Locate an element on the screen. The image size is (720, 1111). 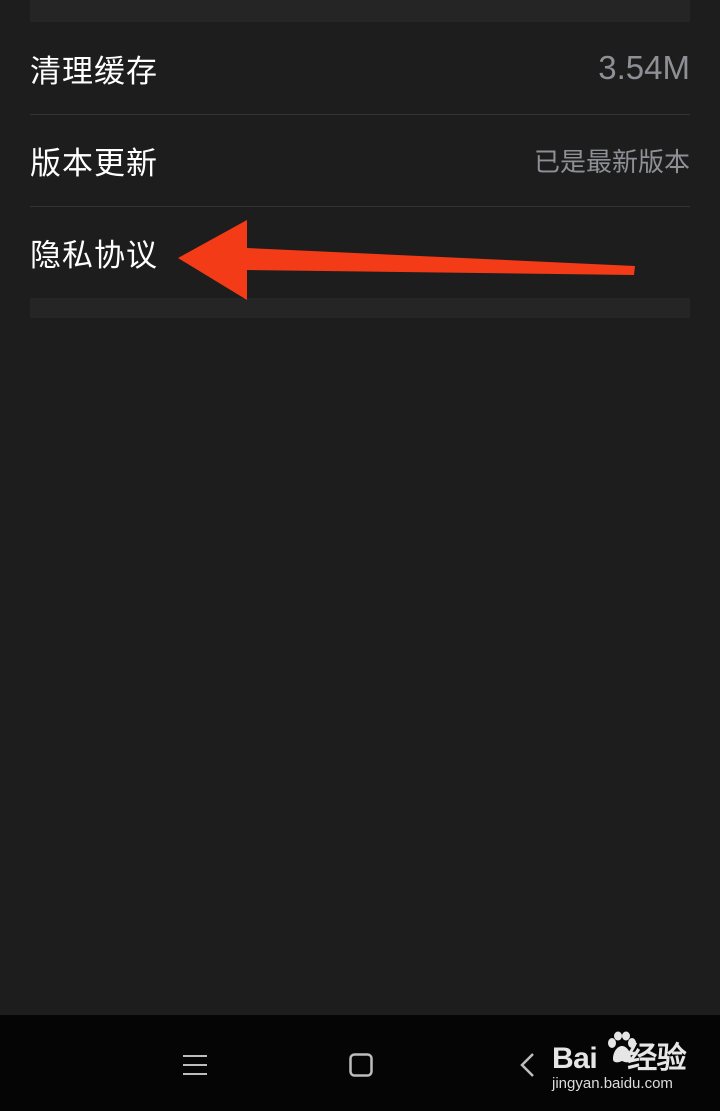
privacy-policy-label: 隐私协议 is located at coordinates (94, 256).